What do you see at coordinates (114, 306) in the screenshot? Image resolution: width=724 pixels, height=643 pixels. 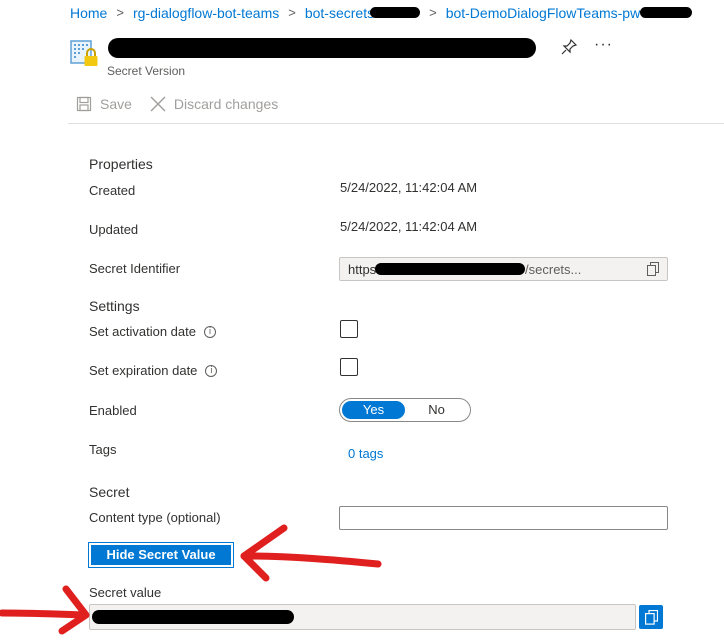 I see `settings-heading: Settings` at bounding box center [114, 306].